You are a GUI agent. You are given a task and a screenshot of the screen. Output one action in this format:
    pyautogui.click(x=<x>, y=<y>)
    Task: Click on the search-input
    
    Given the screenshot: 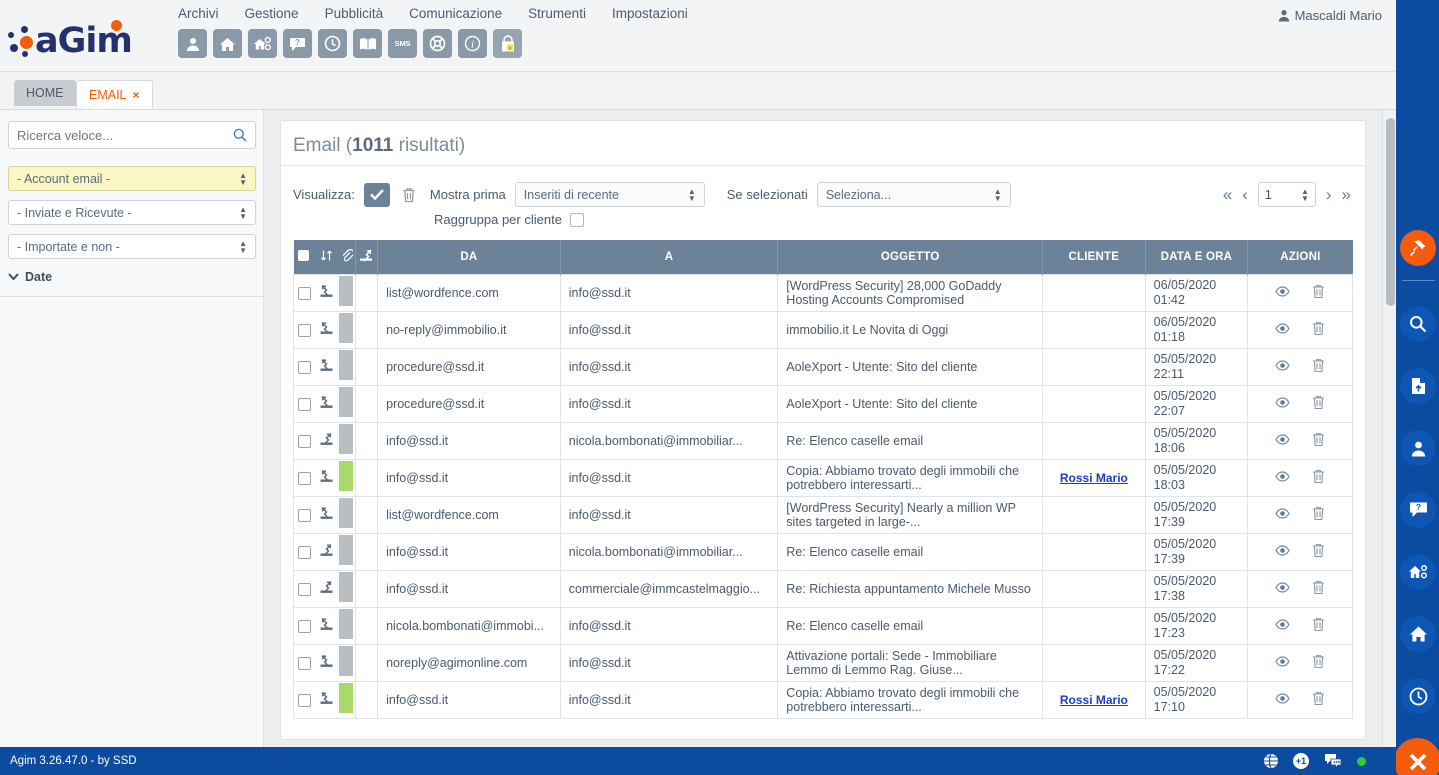 What is the action you would take?
    pyautogui.click(x=125, y=135)
    